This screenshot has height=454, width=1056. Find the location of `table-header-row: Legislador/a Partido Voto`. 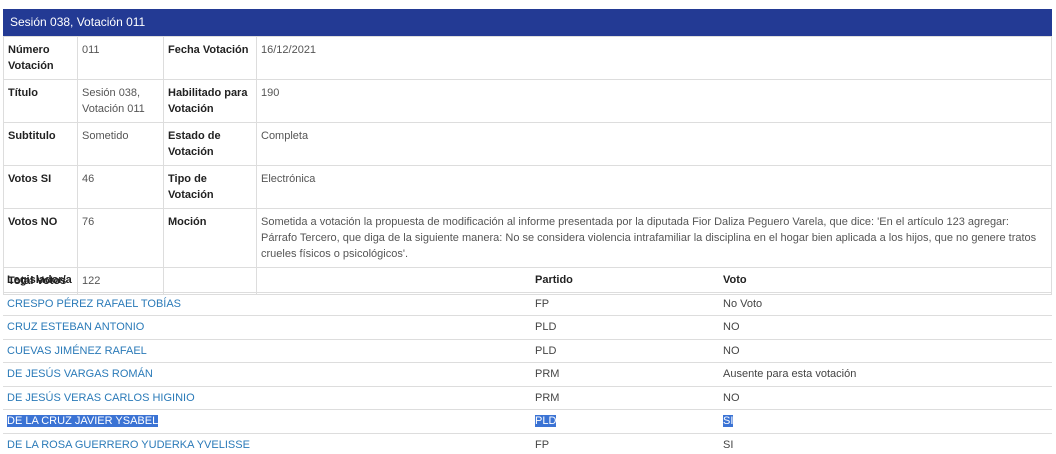

table-header-row: Legislador/a Partido Voto is located at coordinates (527, 280).